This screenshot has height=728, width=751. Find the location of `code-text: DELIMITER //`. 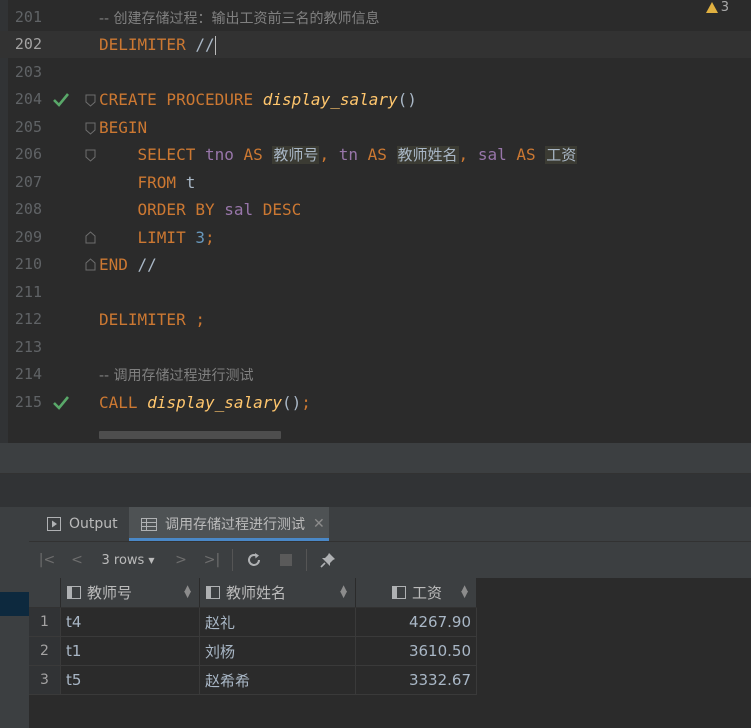

code-text: DELIMITER // is located at coordinates (157, 44).